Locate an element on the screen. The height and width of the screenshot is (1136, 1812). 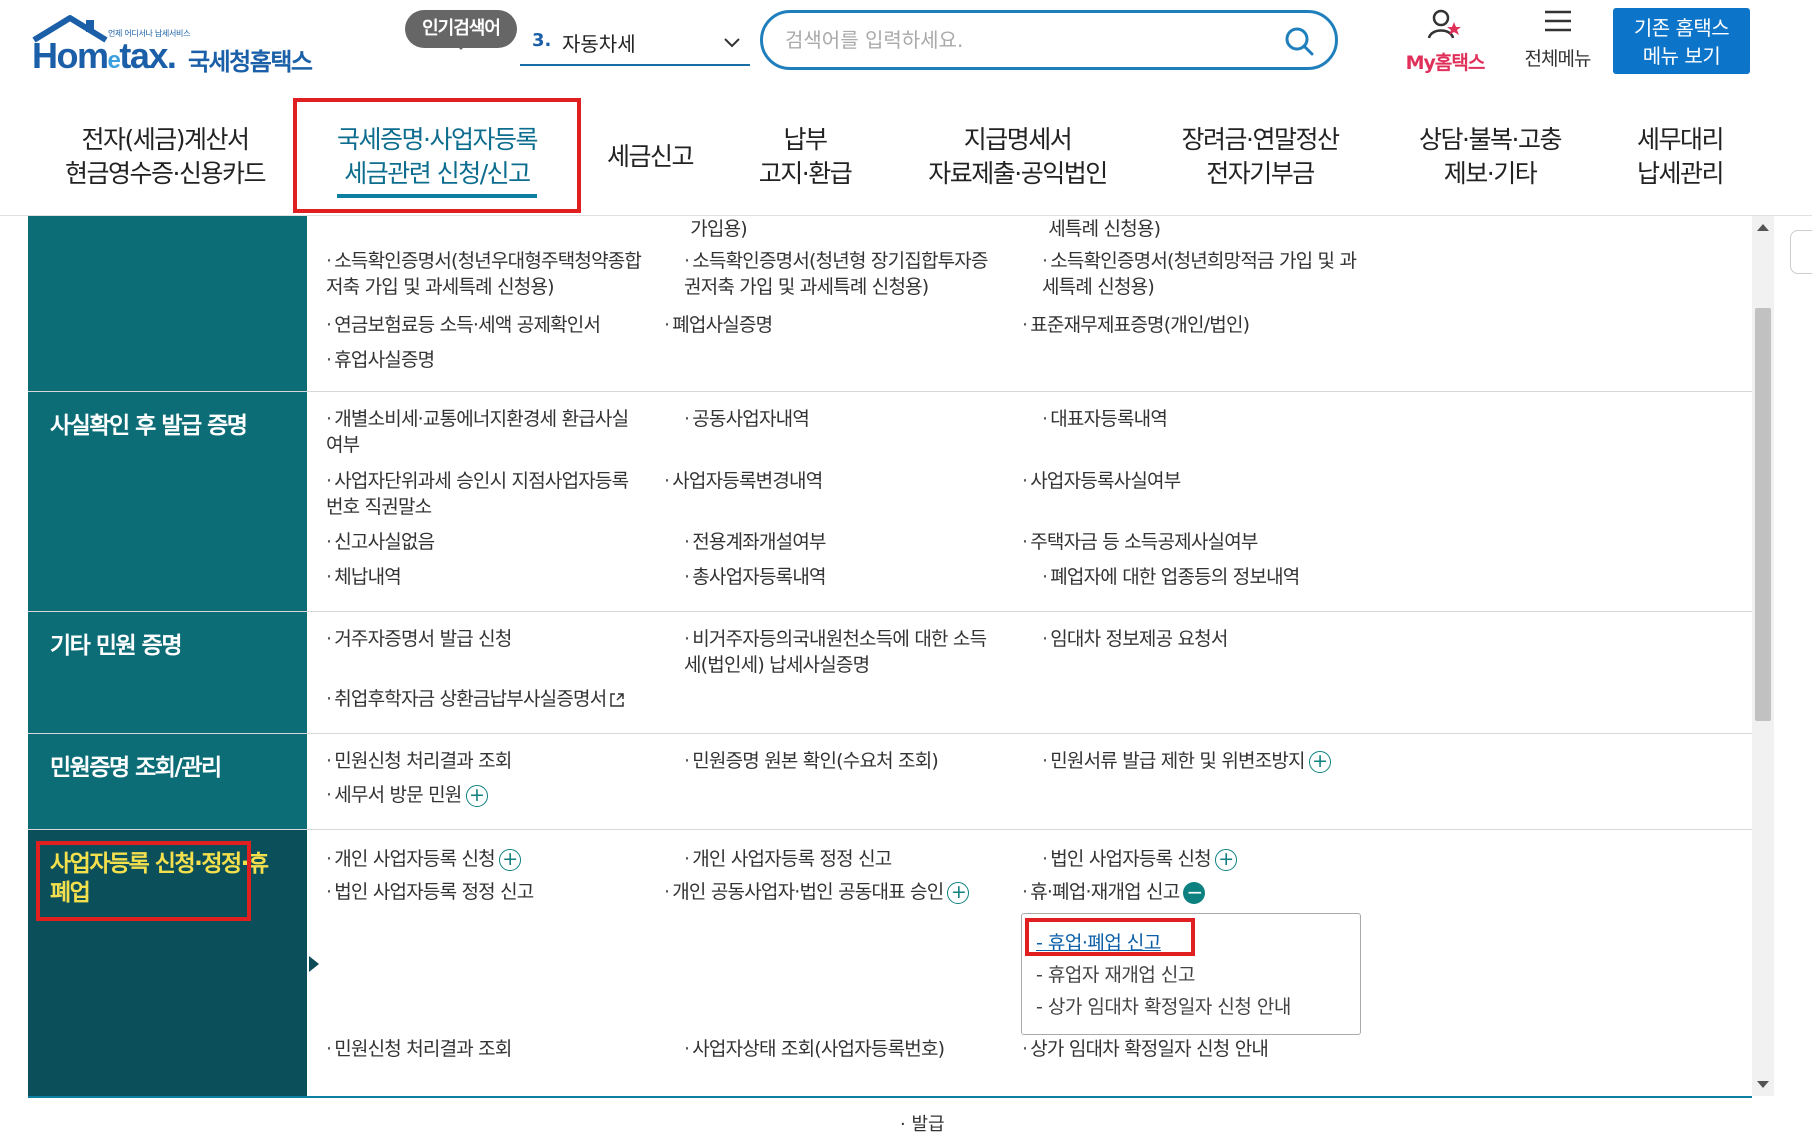
content-bottom-border is located at coordinates (890, 1097).